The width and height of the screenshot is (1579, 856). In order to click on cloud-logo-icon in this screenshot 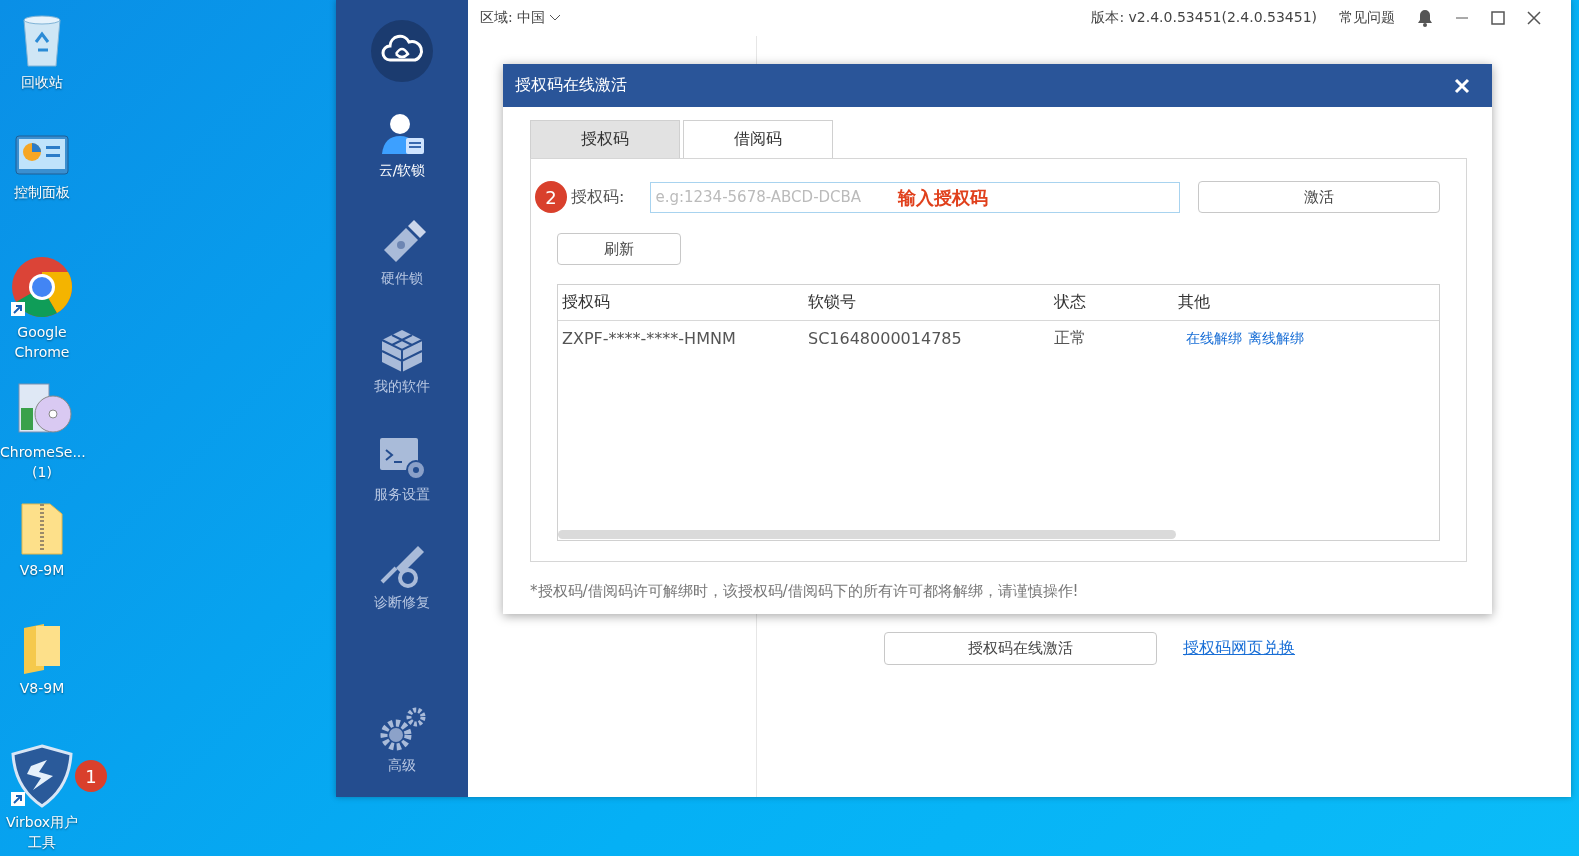, I will do `click(402, 51)`.